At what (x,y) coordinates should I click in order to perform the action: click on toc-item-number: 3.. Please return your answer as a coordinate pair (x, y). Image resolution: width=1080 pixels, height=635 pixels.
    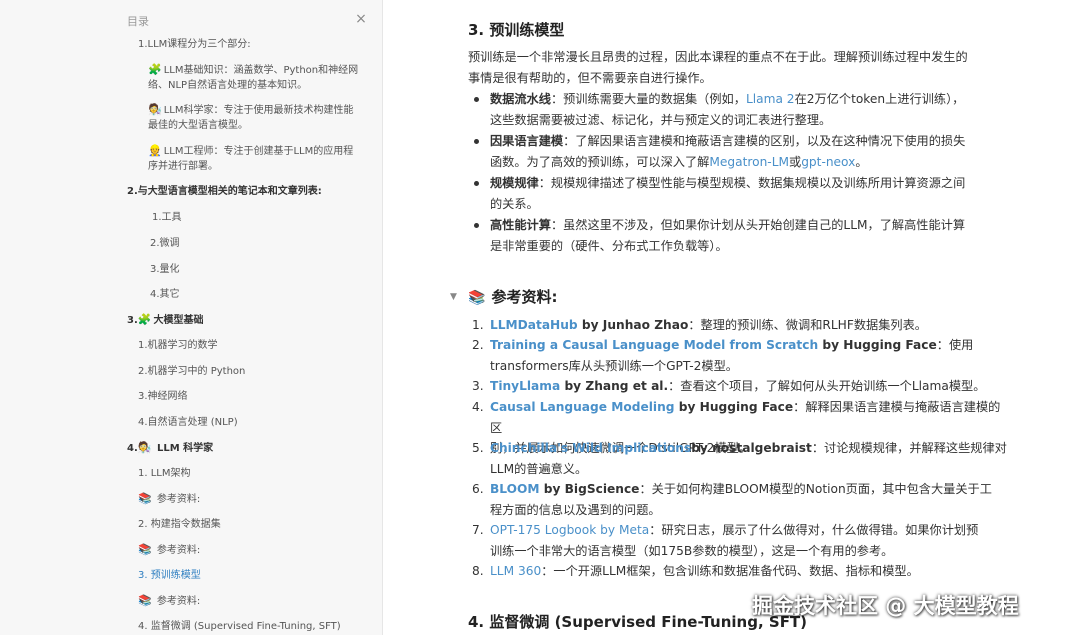
    Looking at the image, I should click on (132, 320).